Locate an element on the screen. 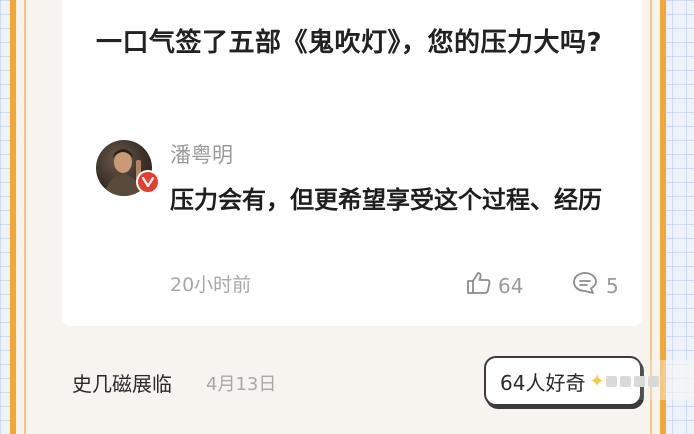 Image resolution: width=694 pixels, height=434 pixels. answer-author: 潘粤明 is located at coordinates (201, 155).